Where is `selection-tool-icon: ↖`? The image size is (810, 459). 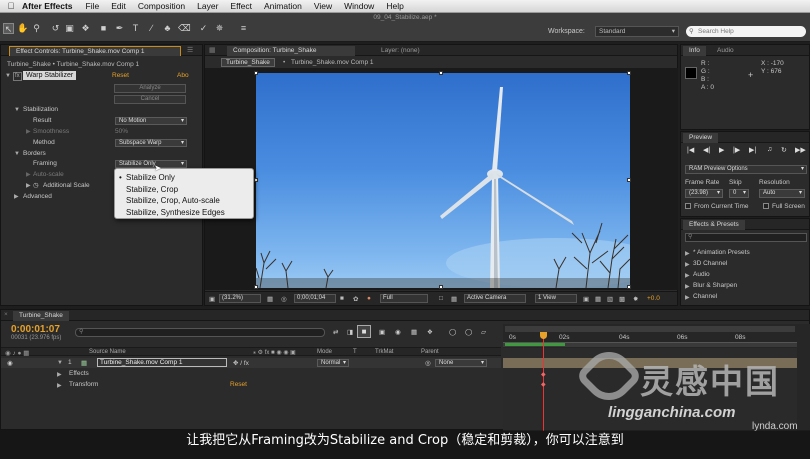
selection-tool-icon: ↖ is located at coordinates (8, 28).